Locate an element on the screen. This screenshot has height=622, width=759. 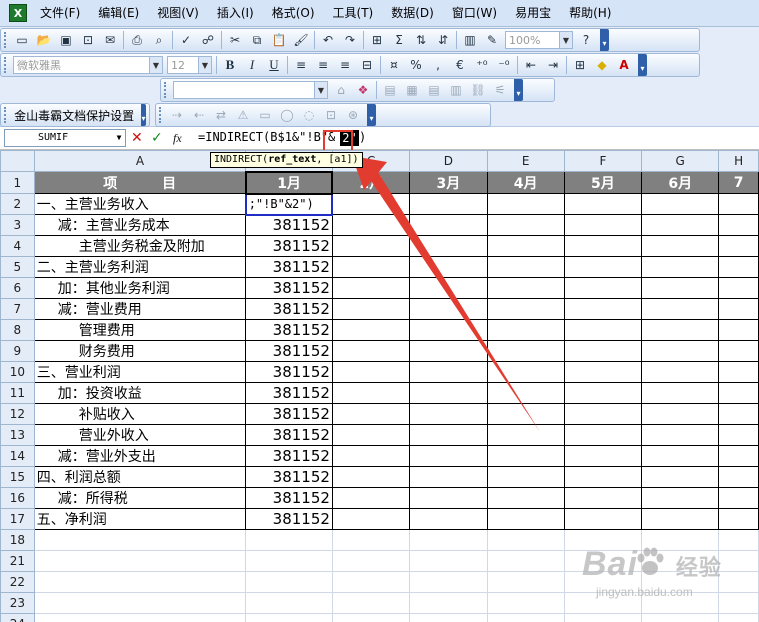
row-header: 7 is located at coordinates (17, 309).